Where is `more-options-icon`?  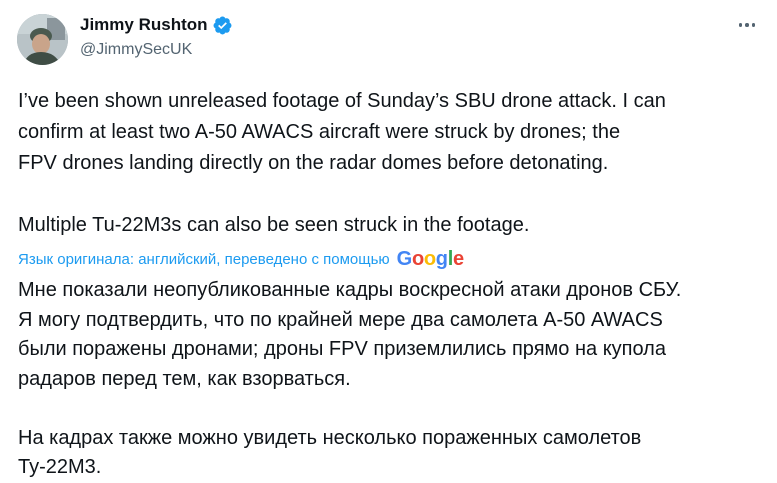 more-options-icon is located at coordinates (747, 25).